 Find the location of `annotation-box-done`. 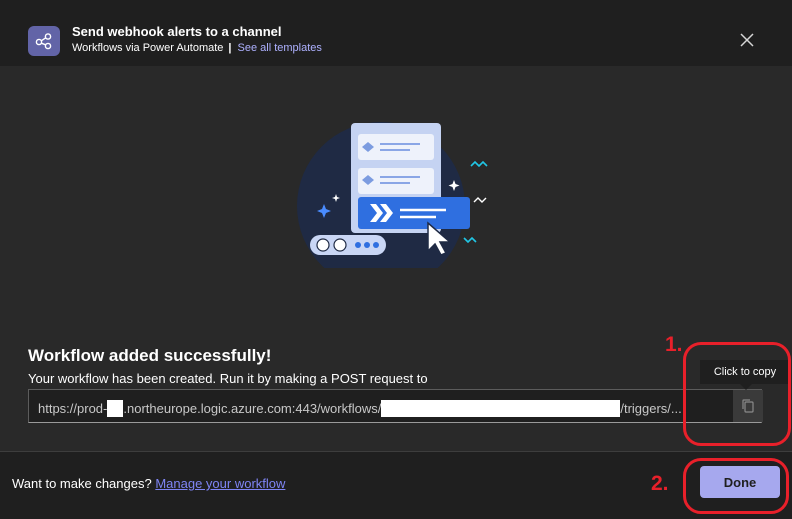

annotation-box-done is located at coordinates (736, 486).